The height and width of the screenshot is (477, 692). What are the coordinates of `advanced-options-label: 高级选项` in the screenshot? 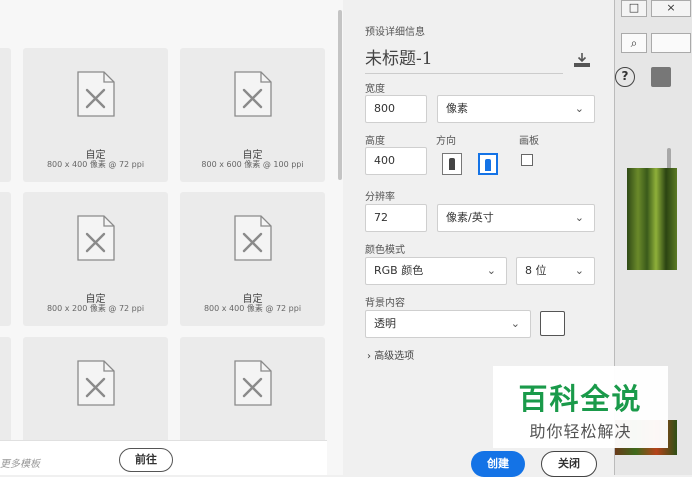 It's located at (394, 356).